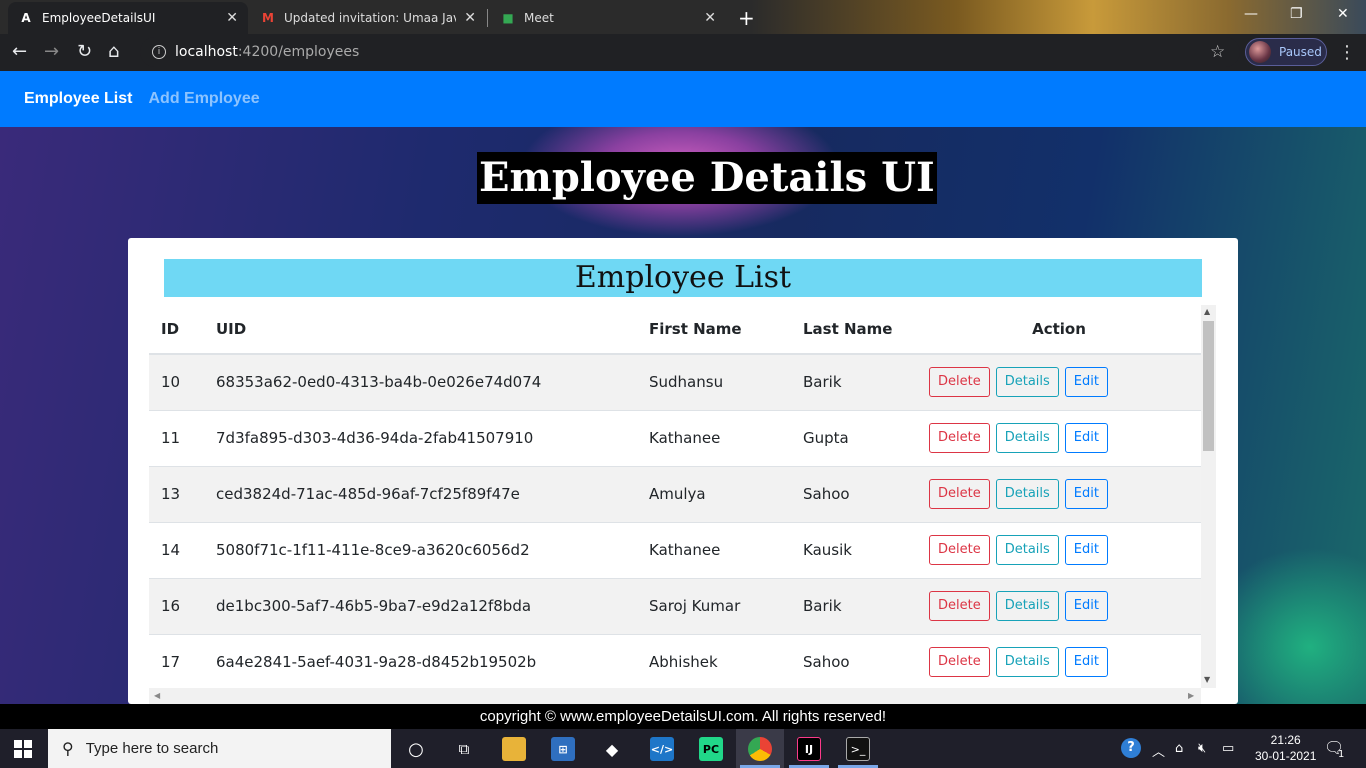 The image size is (1366, 768). I want to click on vertical-scrollbar: ▲ ▼, so click(1208, 496).